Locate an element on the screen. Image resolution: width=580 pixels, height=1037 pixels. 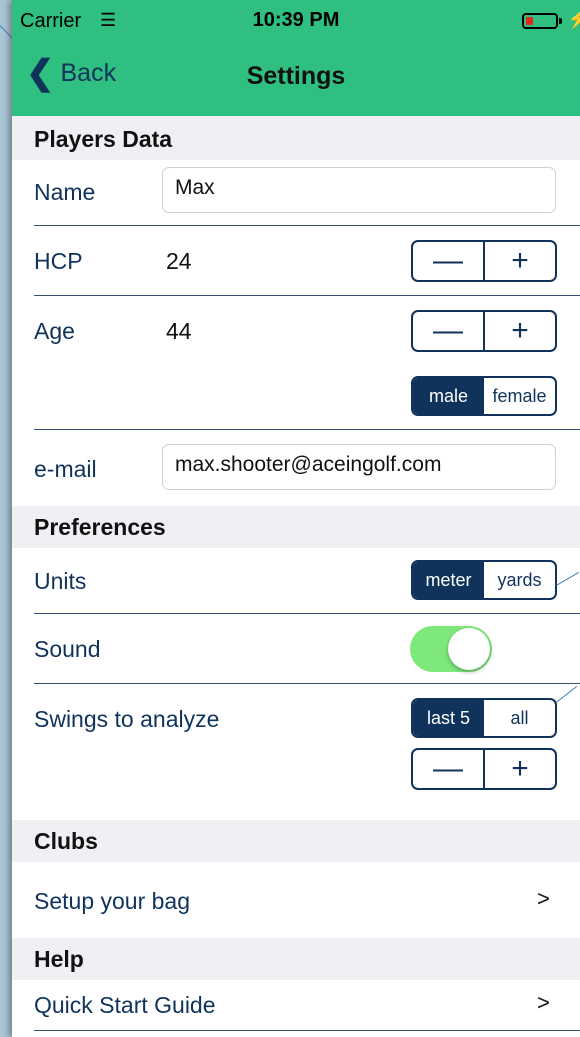
hcp-label: HCP is located at coordinates (58, 261).